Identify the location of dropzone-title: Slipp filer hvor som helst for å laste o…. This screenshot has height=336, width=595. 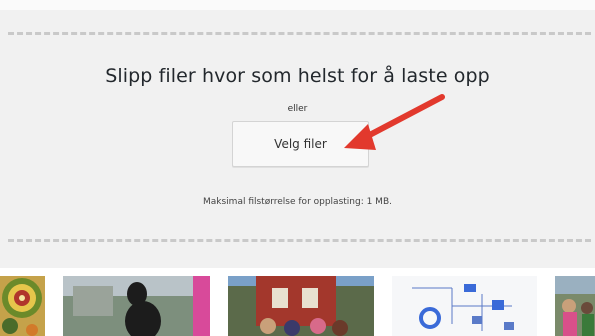
(297, 76).